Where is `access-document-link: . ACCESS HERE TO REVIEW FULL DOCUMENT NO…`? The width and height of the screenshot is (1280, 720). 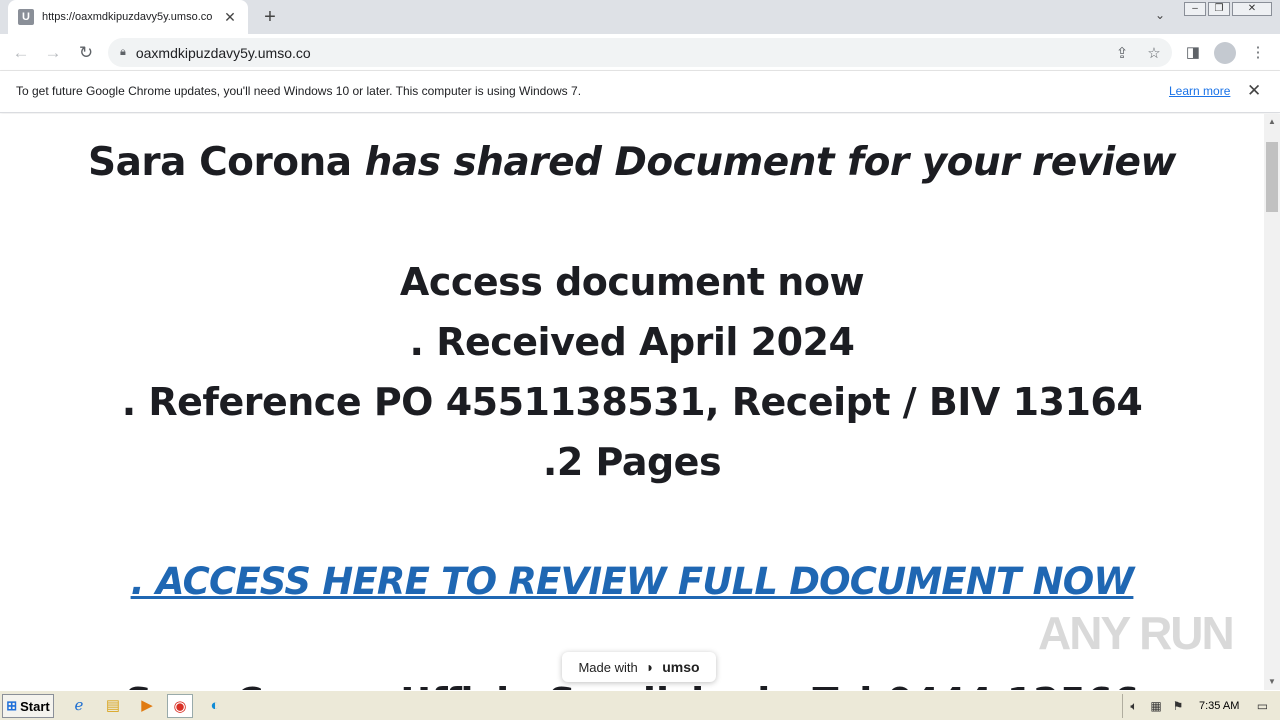
access-document-link: . ACCESS HERE TO REVIEW FULL DOCUMENT NO… is located at coordinates (632, 581).